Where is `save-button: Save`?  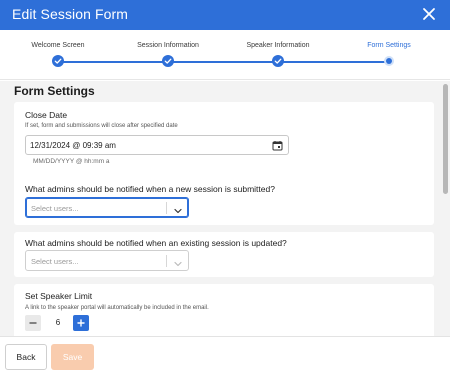
save-button: Save is located at coordinates (72, 357).